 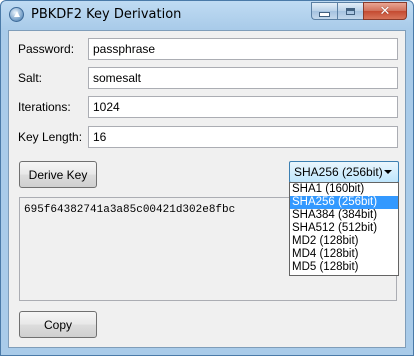 What do you see at coordinates (344, 189) in the screenshot?
I see `hash-option: SHA1 (160bit)` at bounding box center [344, 189].